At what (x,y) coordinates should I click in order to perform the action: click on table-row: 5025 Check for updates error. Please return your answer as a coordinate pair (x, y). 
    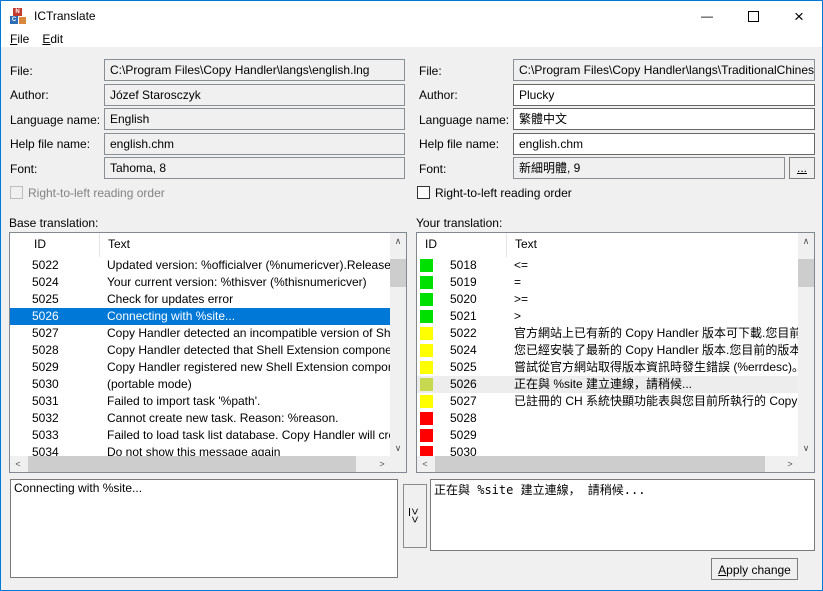
    Looking at the image, I should click on (200, 299).